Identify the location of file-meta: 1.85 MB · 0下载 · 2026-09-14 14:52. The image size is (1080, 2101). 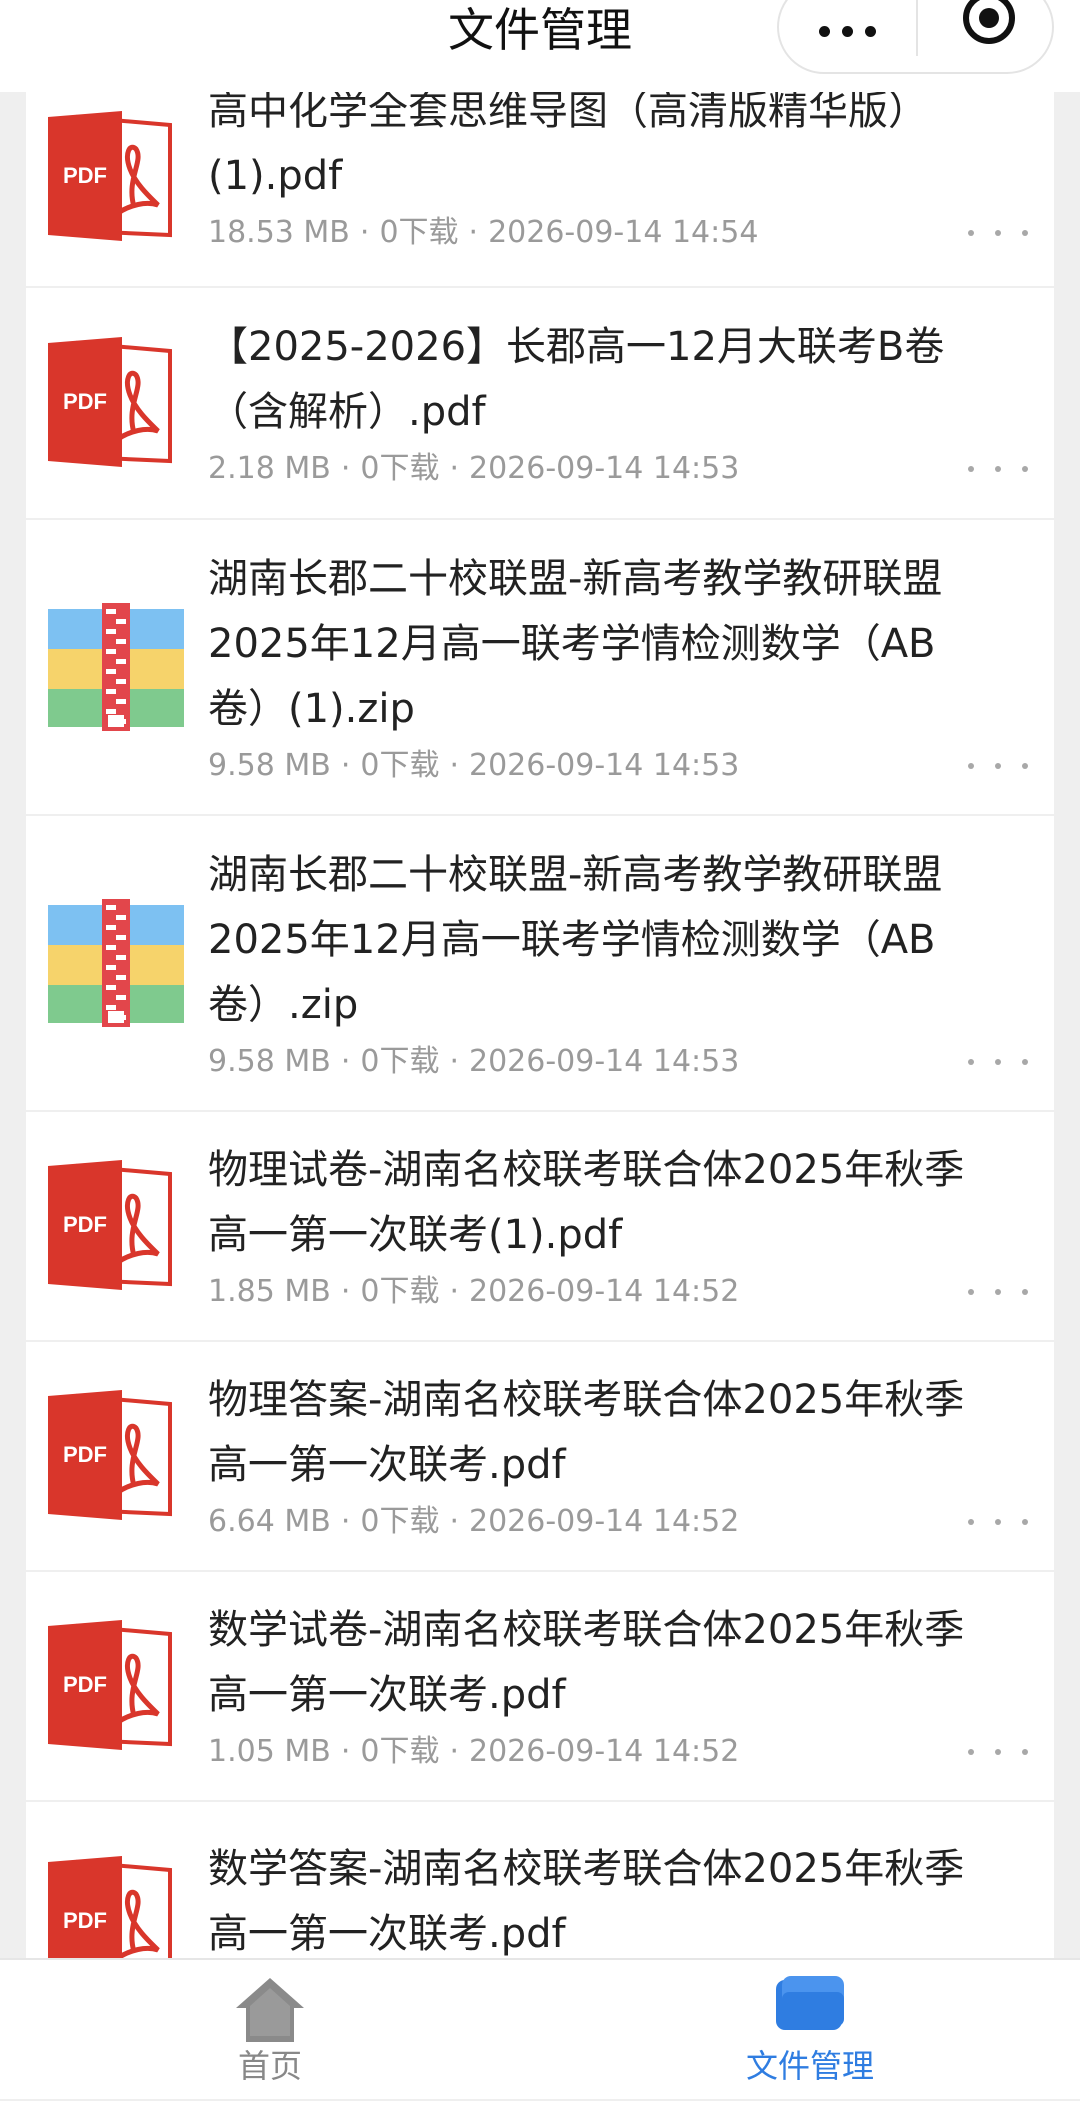
(473, 1292).